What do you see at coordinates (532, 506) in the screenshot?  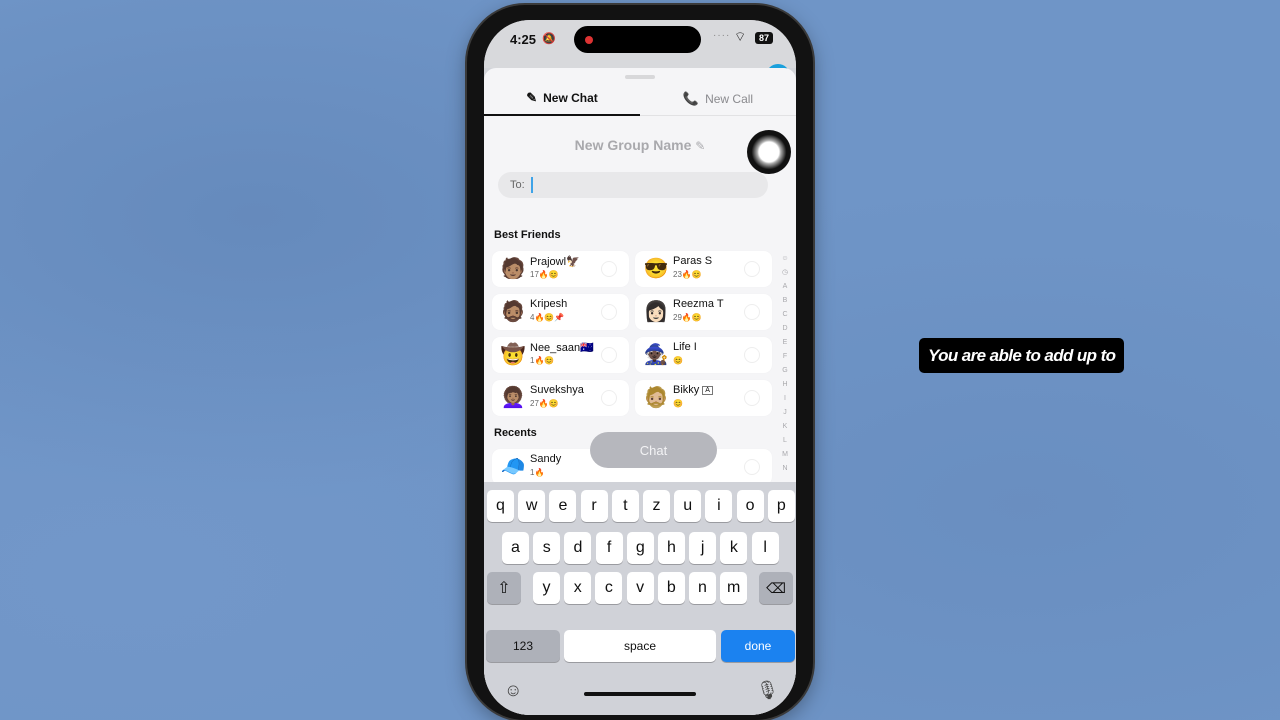 I see `key-w: w` at bounding box center [532, 506].